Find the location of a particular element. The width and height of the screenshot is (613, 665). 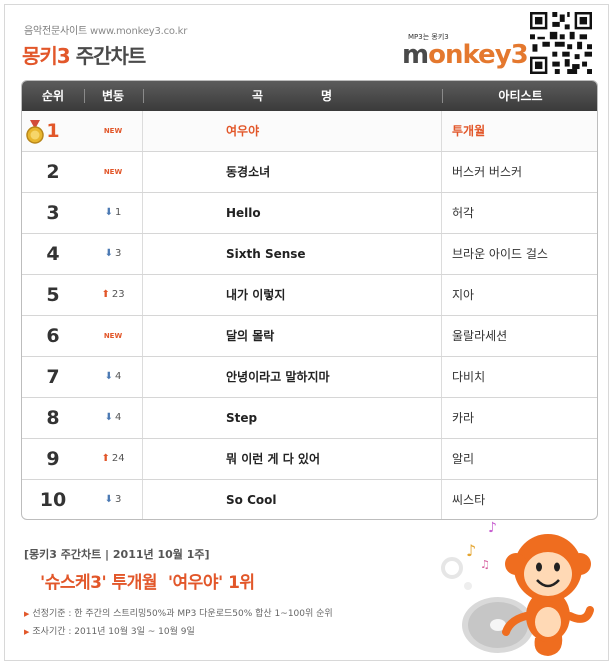

rank-number: 9 is located at coordinates (53, 459).